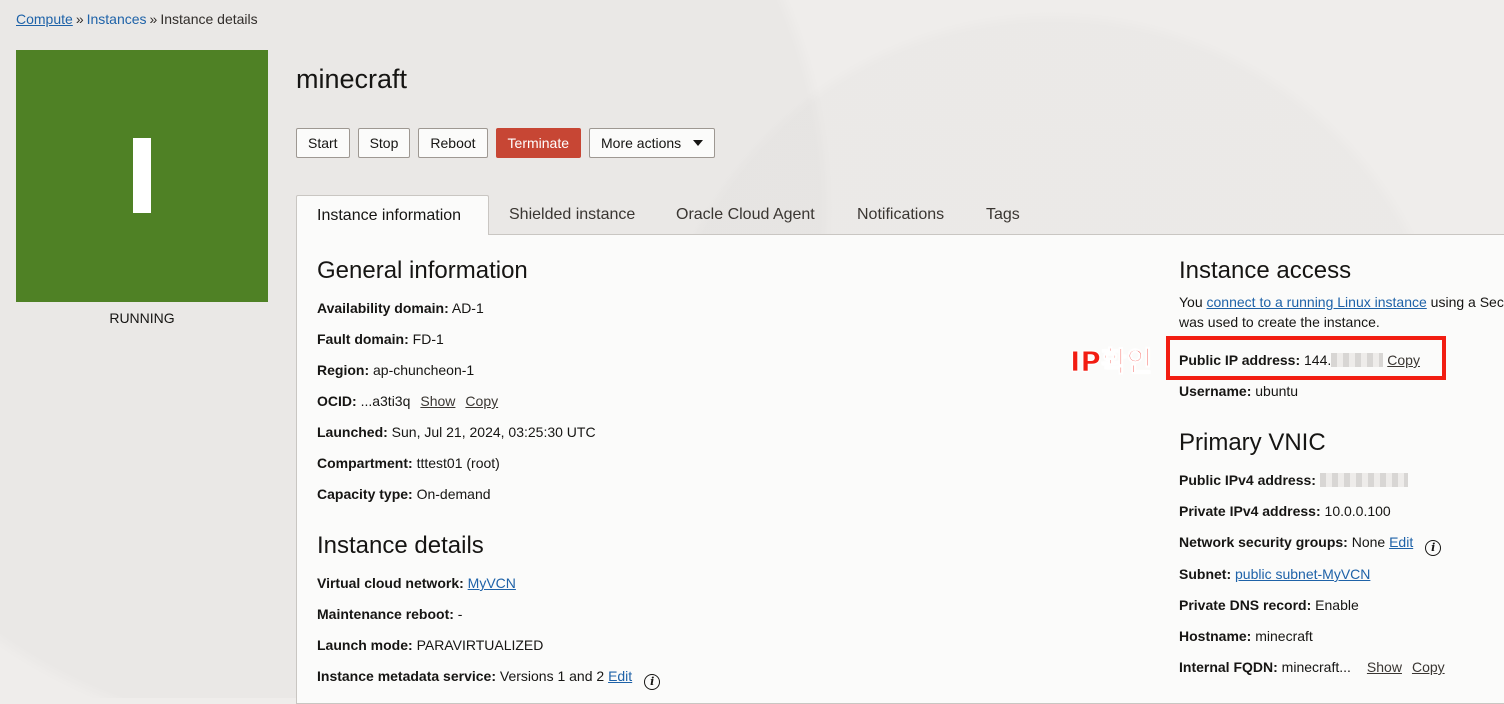 The width and height of the screenshot is (1504, 704). I want to click on field-value: AD-1, so click(467, 308).